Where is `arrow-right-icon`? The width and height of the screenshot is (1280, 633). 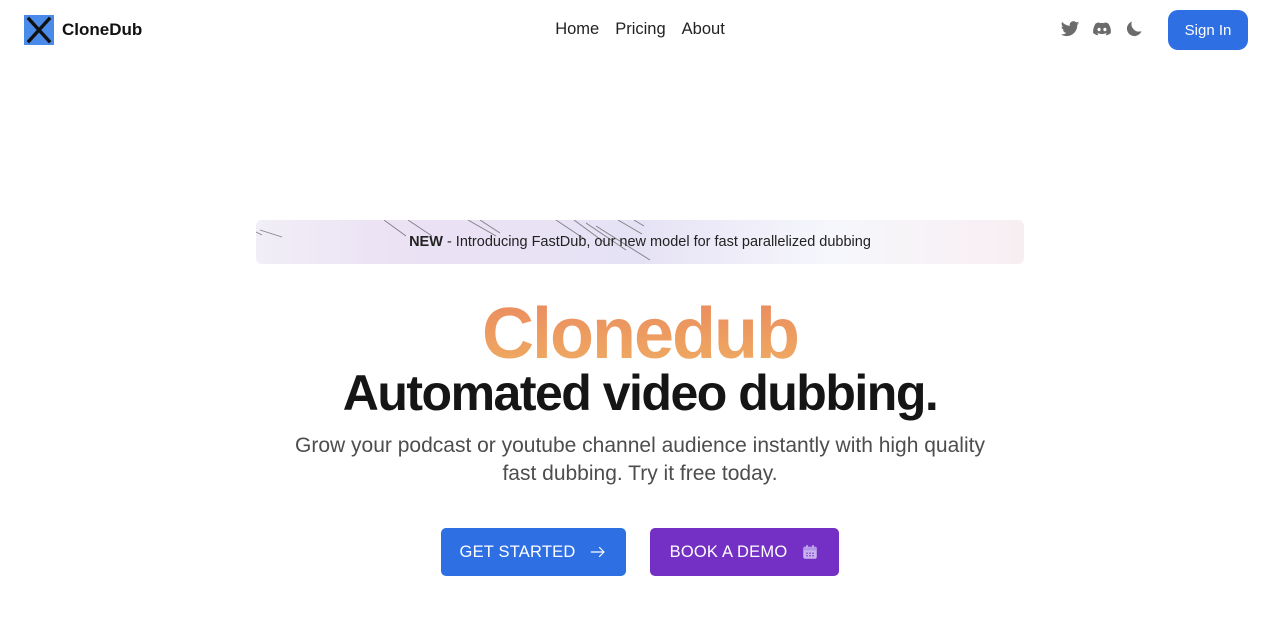
arrow-right-icon is located at coordinates (598, 552).